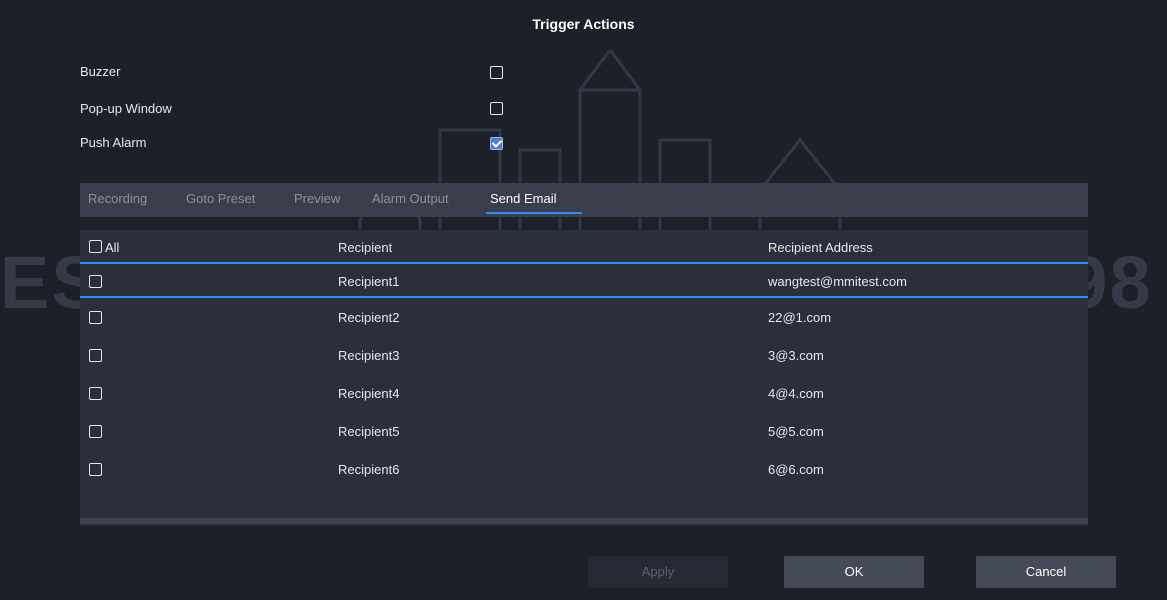 The height and width of the screenshot is (600, 1167). Describe the element at coordinates (496, 108) in the screenshot. I see `popup-window-checkbox` at that location.